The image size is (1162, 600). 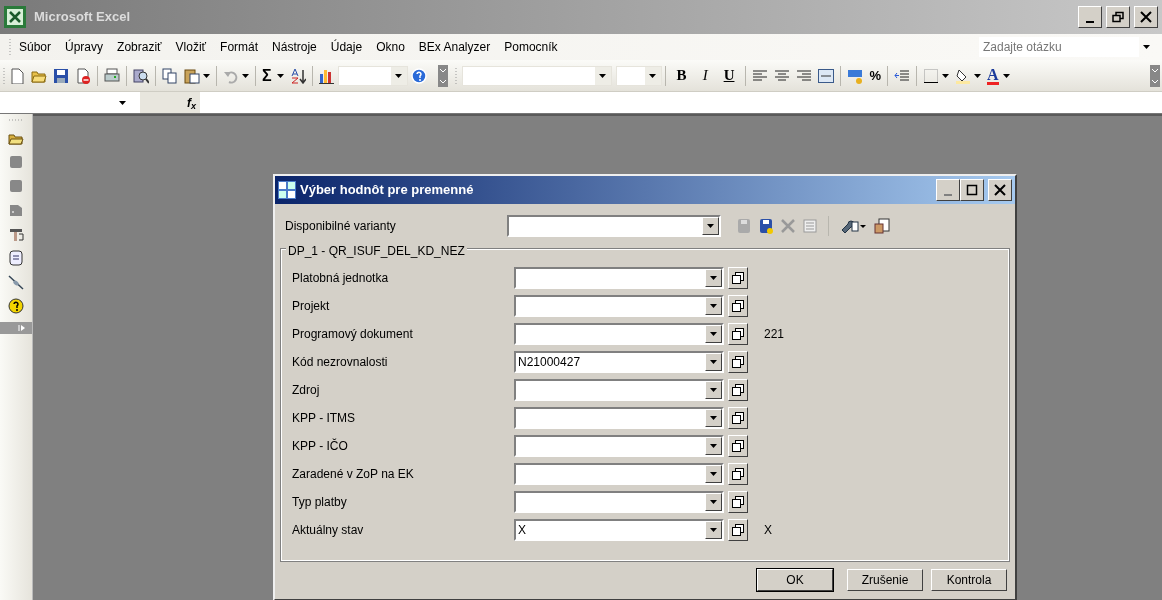 I want to click on maximize-button, so click(x=972, y=190).